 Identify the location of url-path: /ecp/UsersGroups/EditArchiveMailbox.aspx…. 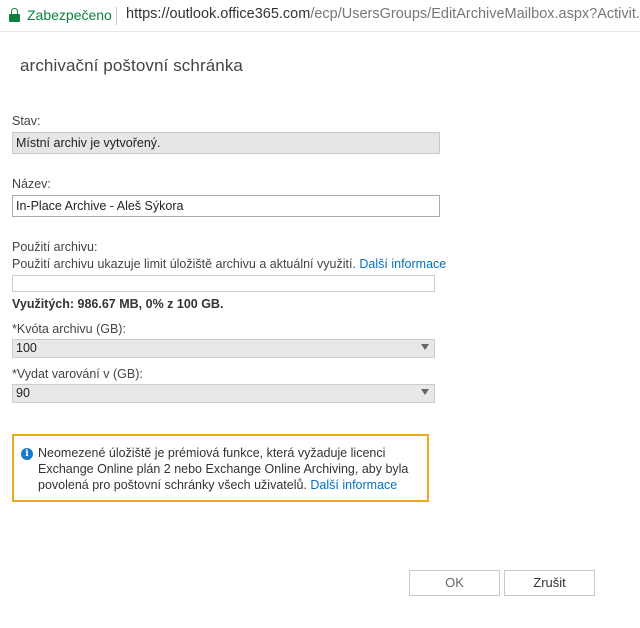
(475, 14).